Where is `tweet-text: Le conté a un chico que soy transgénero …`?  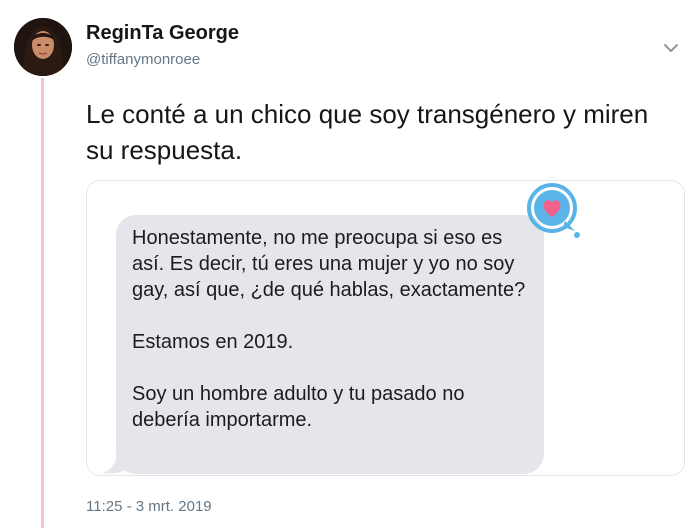 tweet-text: Le conté a un chico que soy transgénero … is located at coordinates (367, 132).